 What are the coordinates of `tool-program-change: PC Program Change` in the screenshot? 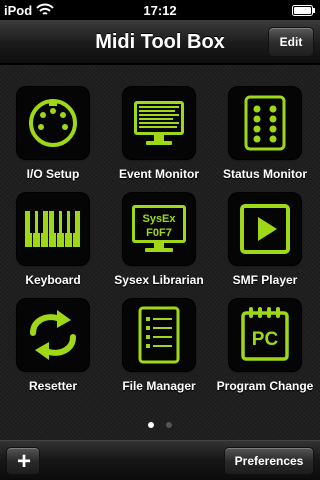 It's located at (265, 335).